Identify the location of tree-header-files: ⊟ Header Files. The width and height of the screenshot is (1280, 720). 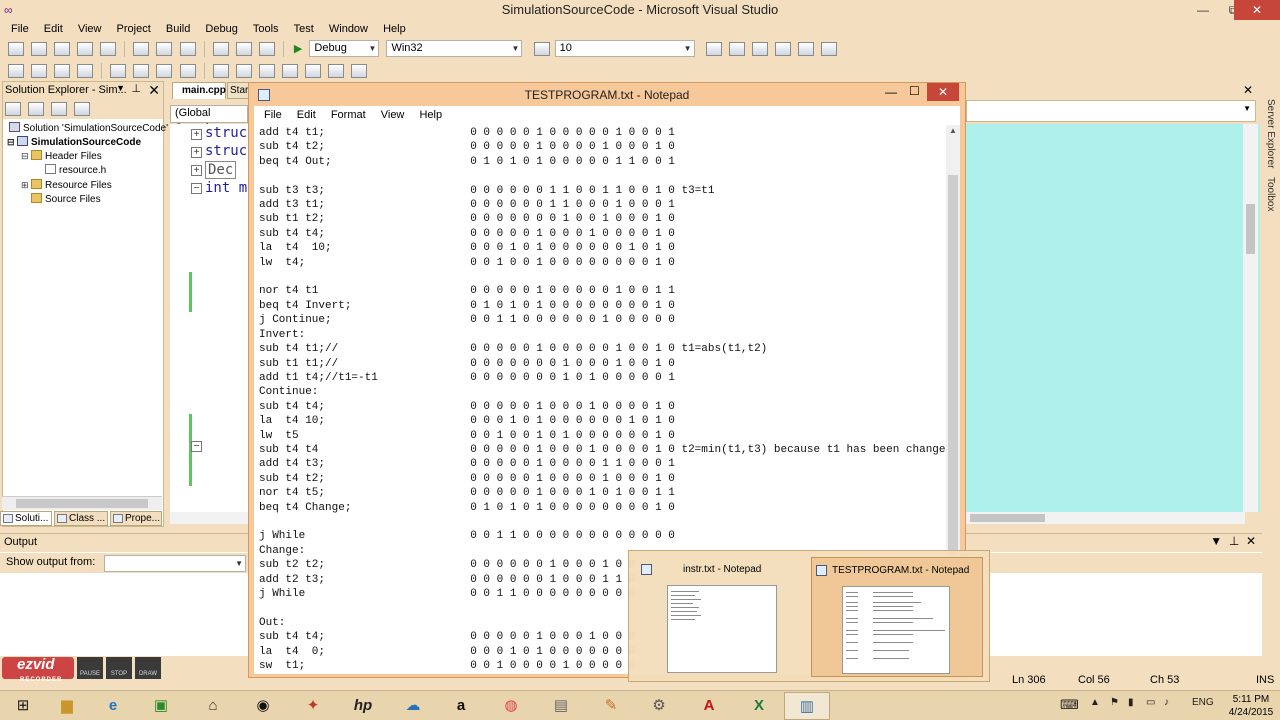
(61, 156).